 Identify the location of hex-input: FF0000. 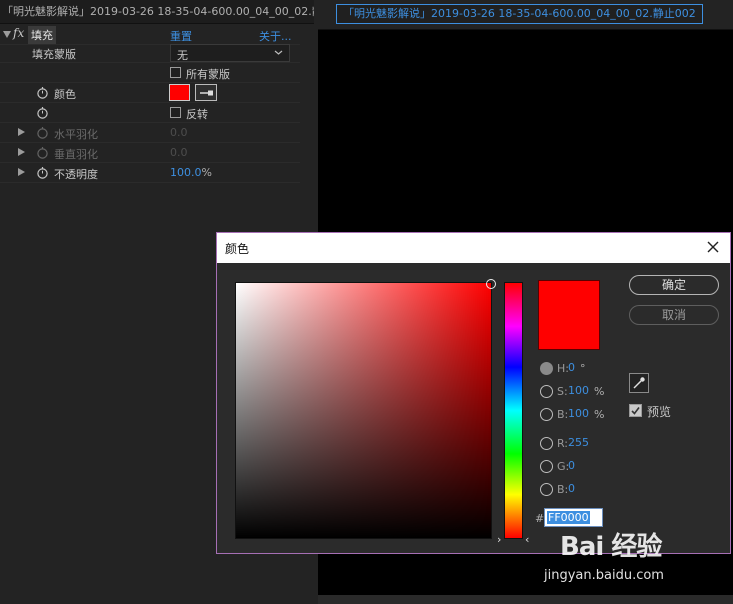
(573, 517).